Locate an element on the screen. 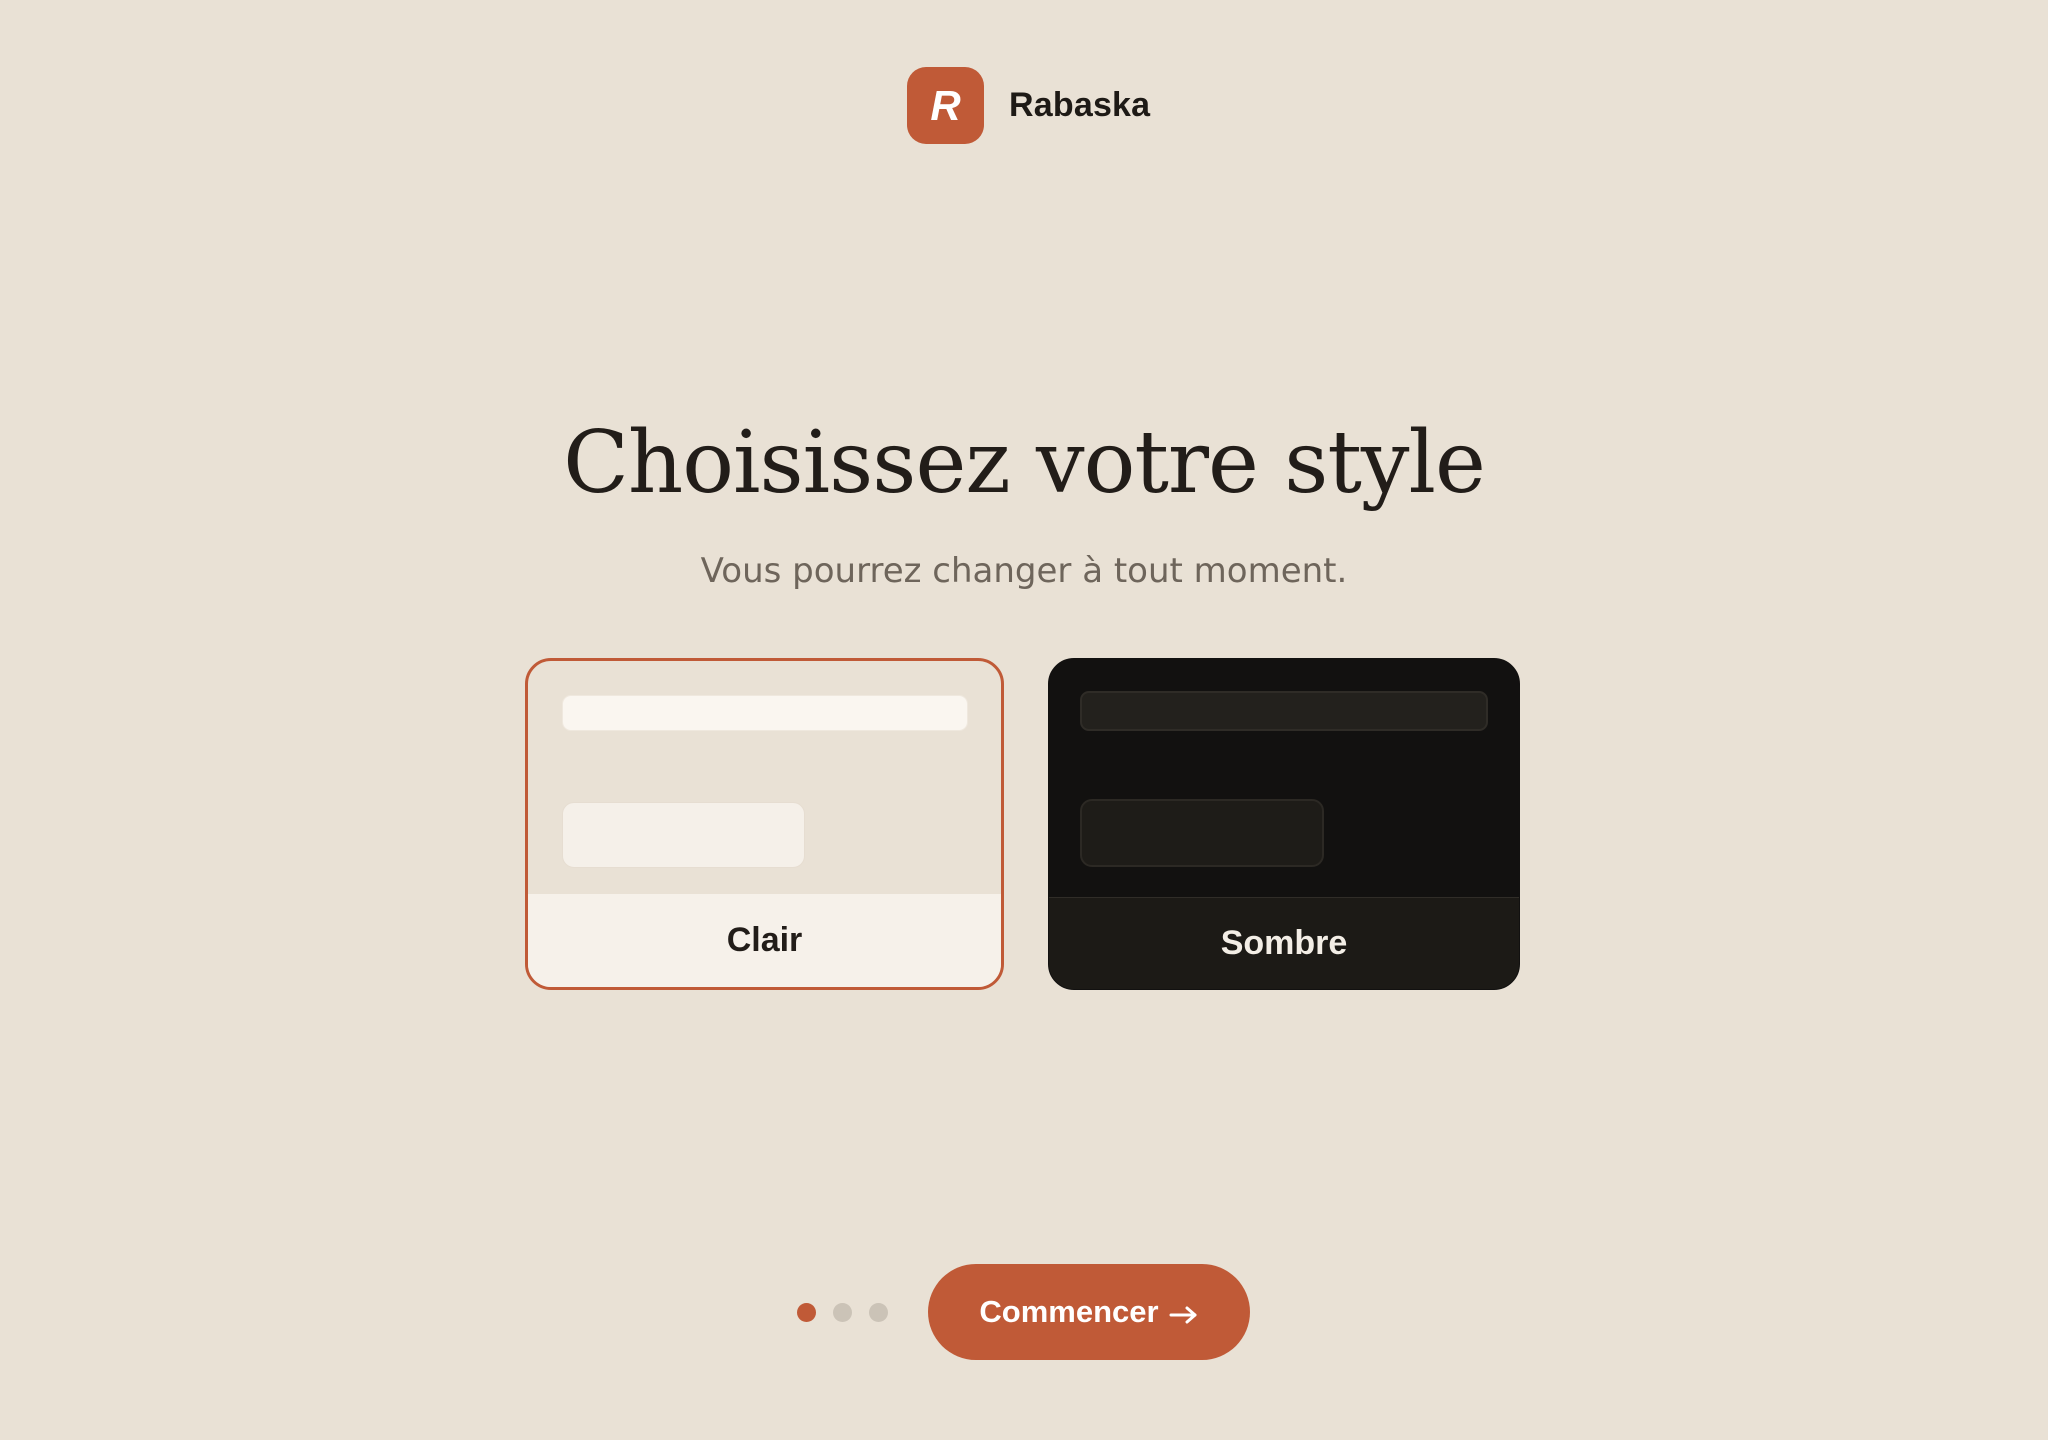  brand-header: R Rabaska is located at coordinates (1028, 105).